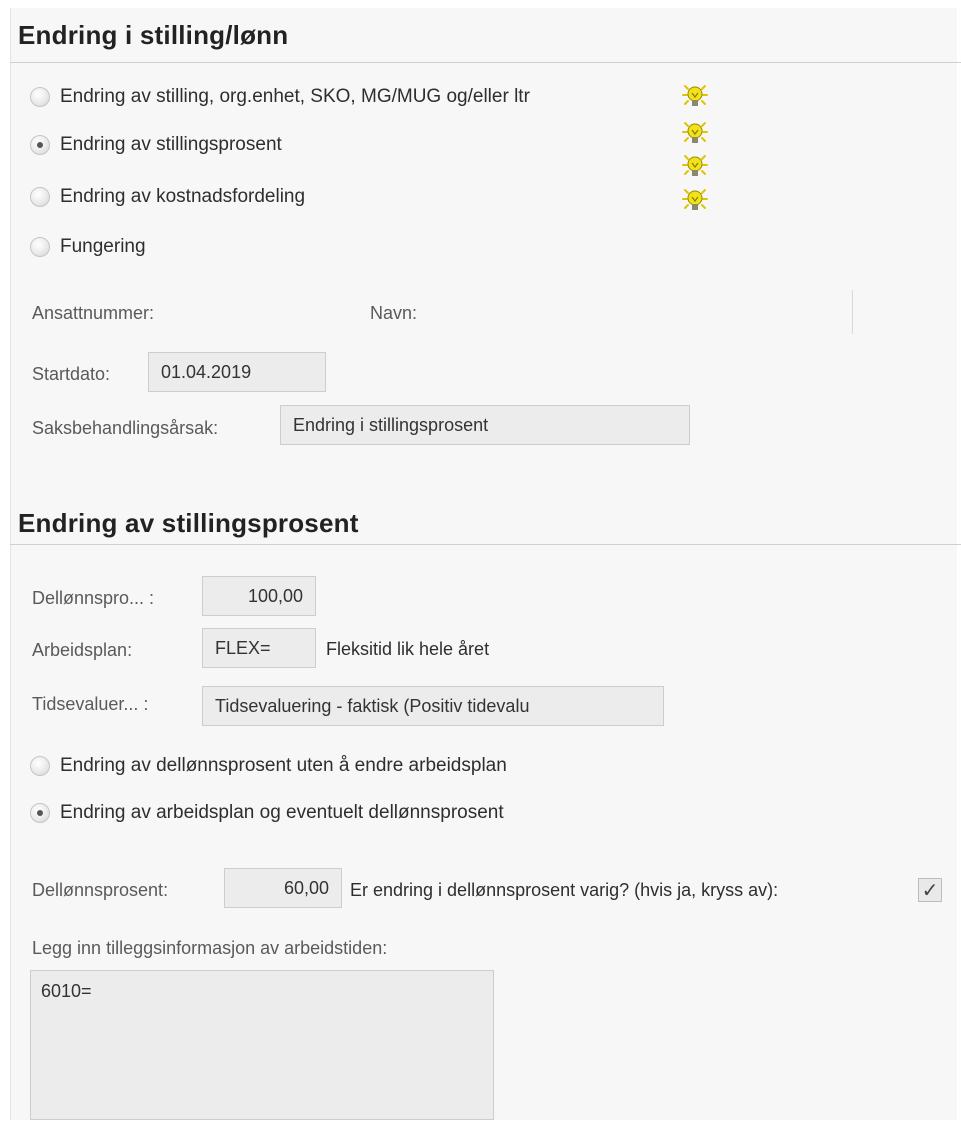 Image resolution: width=961 pixels, height=1127 pixels. I want to click on checkmark-icon: ✓, so click(930, 890).